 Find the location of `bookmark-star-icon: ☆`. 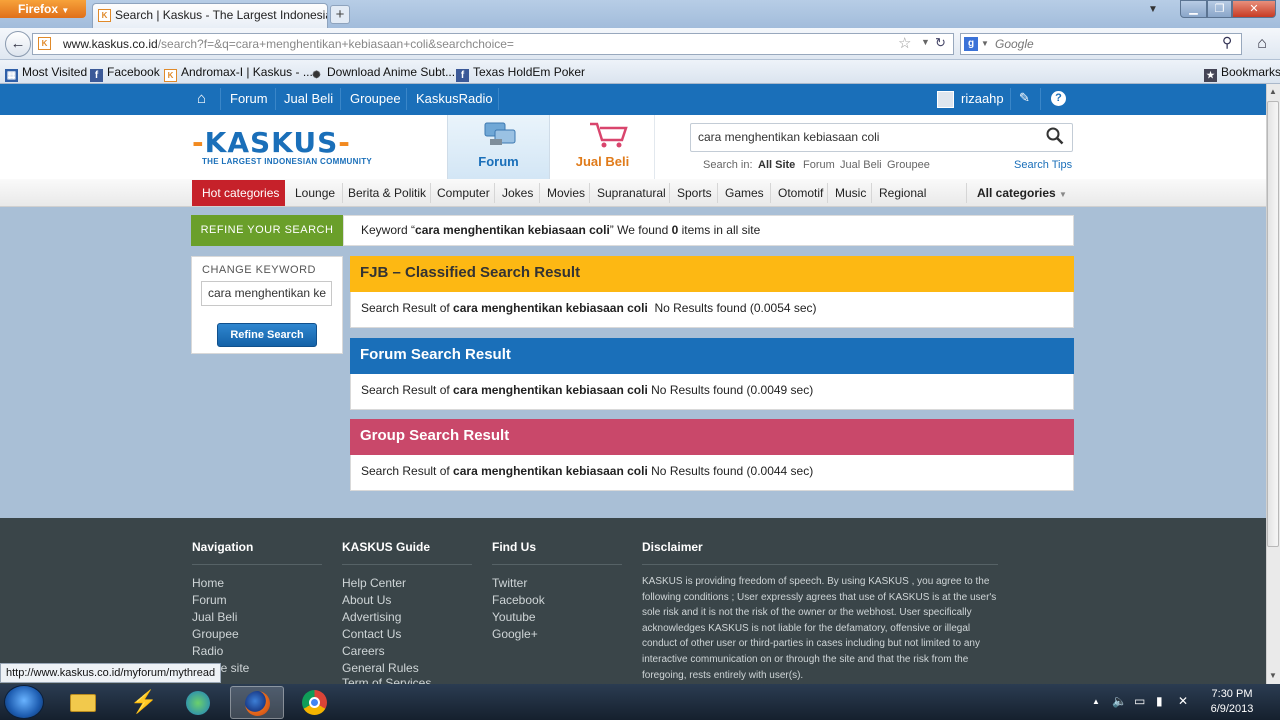

bookmark-star-icon: ☆ is located at coordinates (904, 43).